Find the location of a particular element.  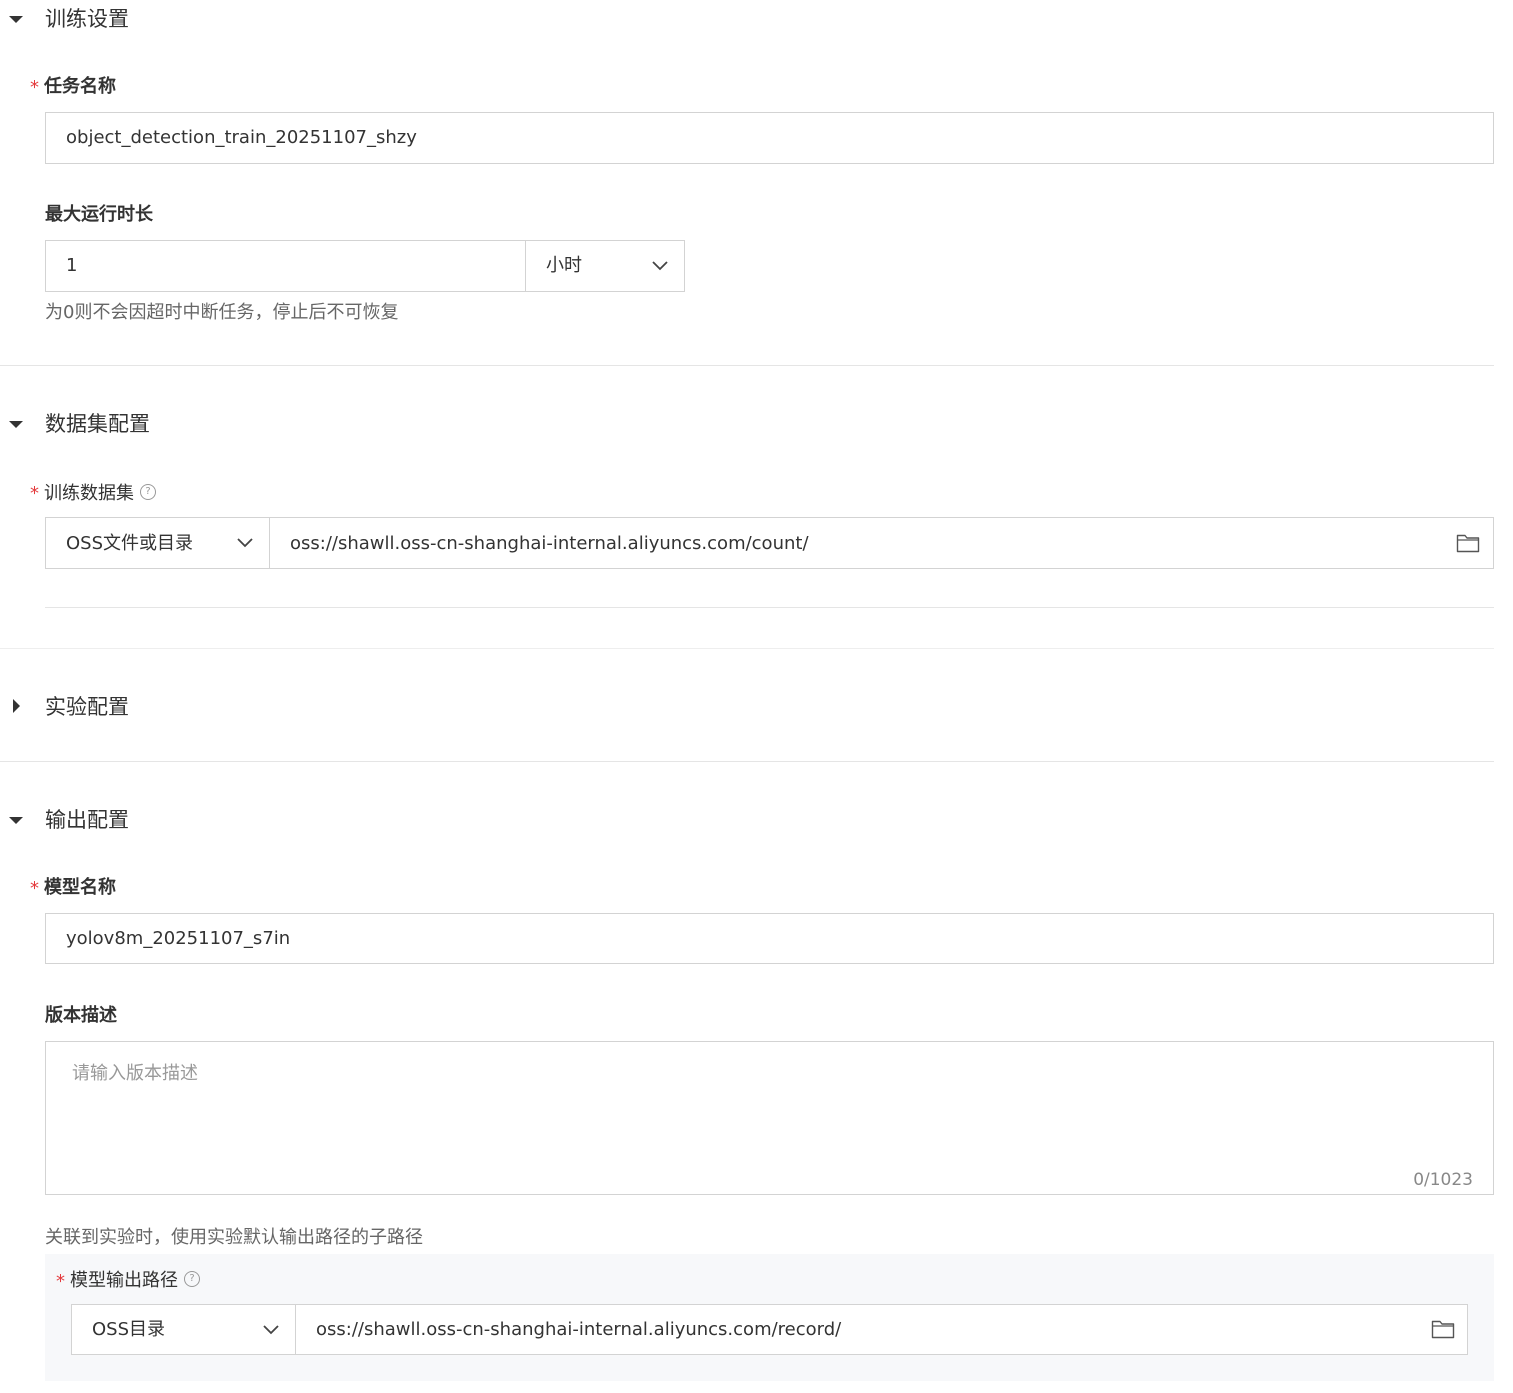

train-dataset-label: 训练数据集? is located at coordinates (100, 494).